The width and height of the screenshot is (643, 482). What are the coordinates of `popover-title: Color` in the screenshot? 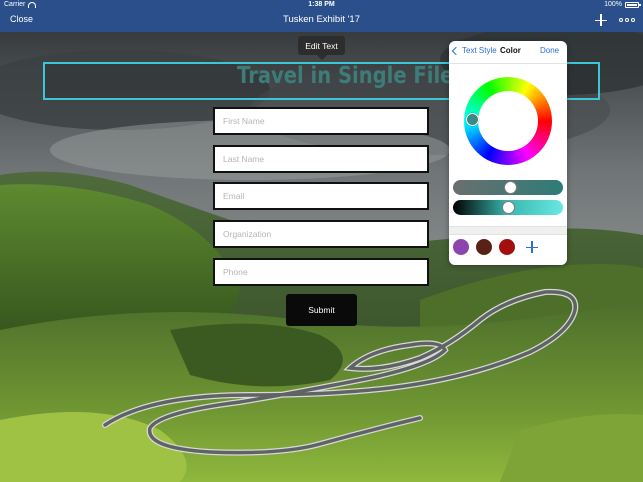 It's located at (510, 50).